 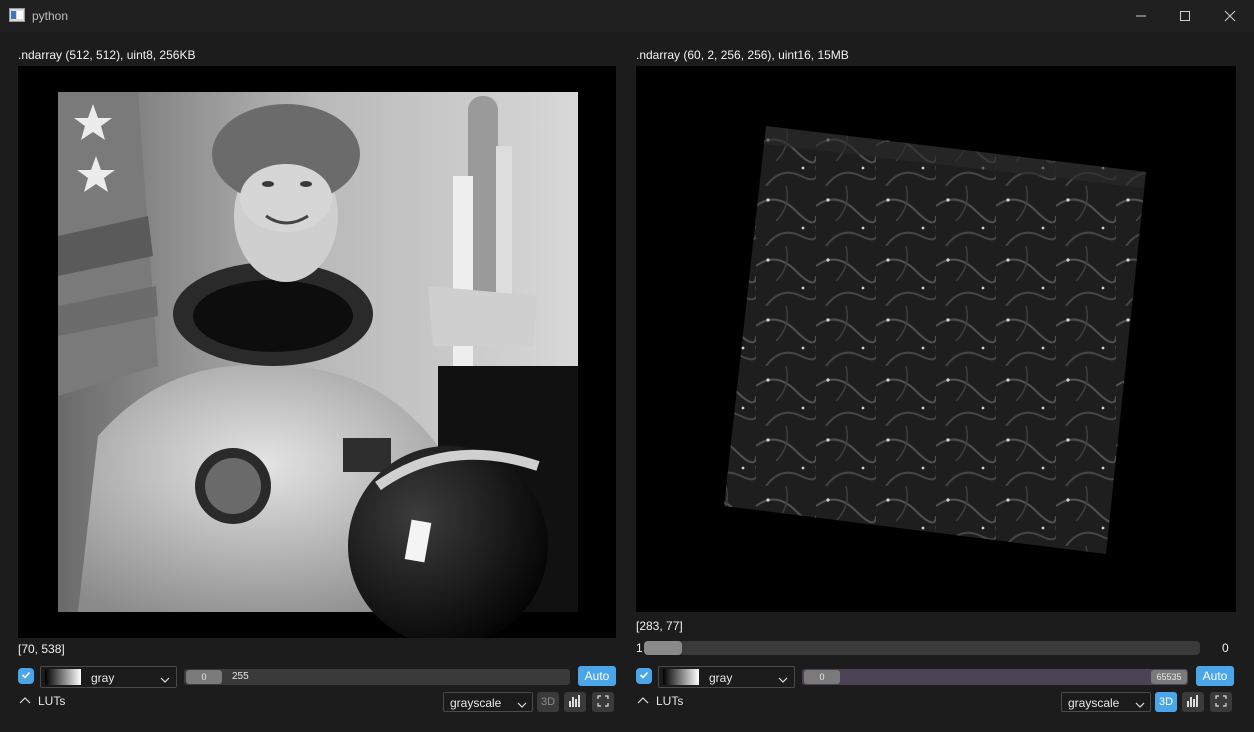 What do you see at coordinates (663, 648) in the screenshot?
I see `dimension-slider-handle` at bounding box center [663, 648].